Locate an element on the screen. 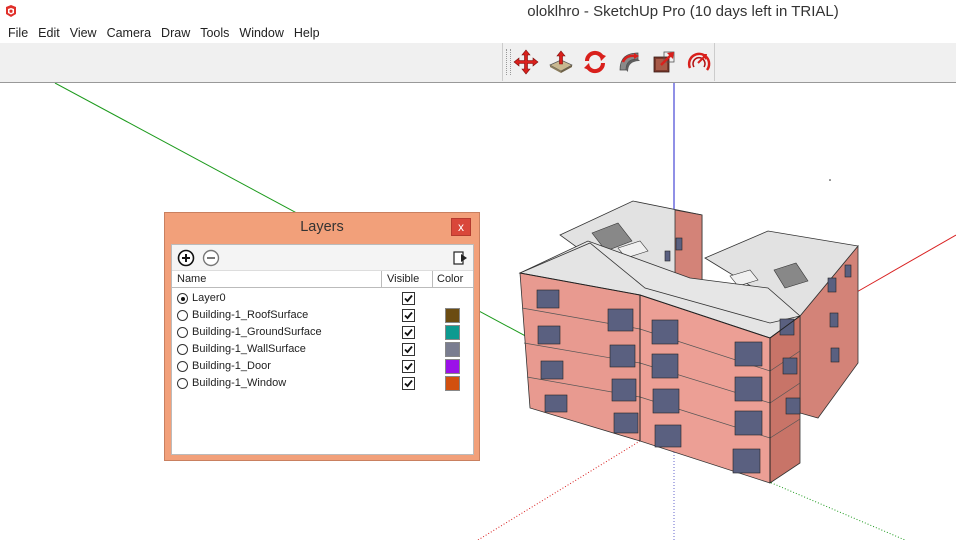 The image size is (956, 540). layer-row: Building-1_GroundSurface is located at coordinates (322, 332).